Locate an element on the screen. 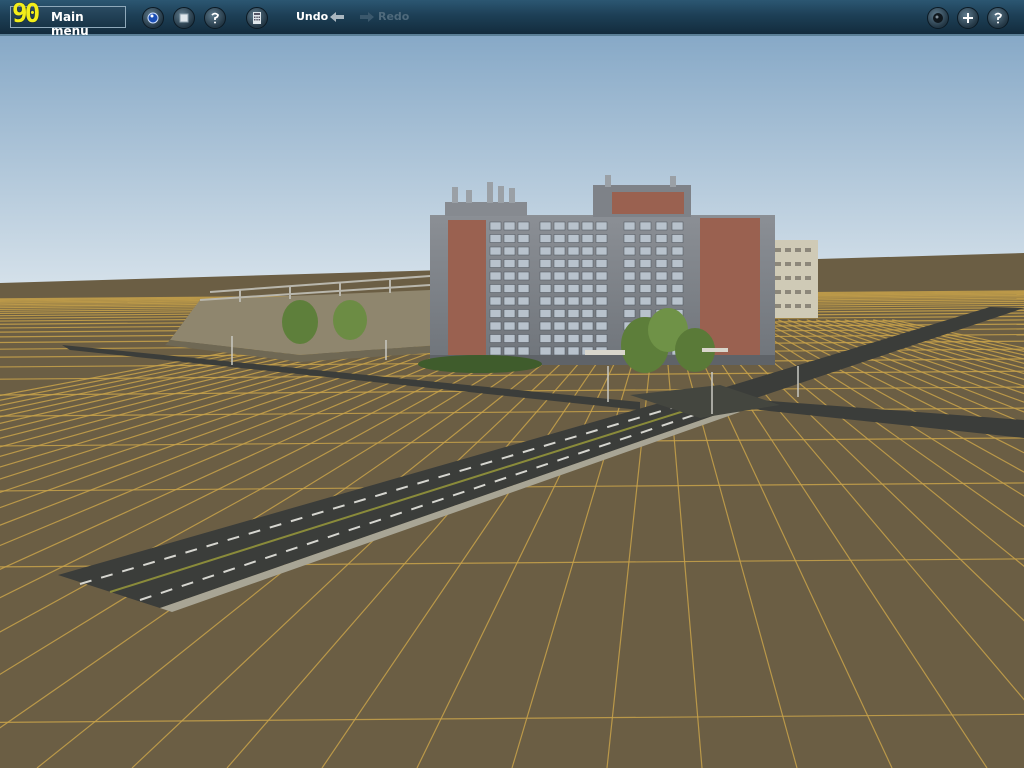 The height and width of the screenshot is (768, 1024). stop-button is located at coordinates (184, 18).